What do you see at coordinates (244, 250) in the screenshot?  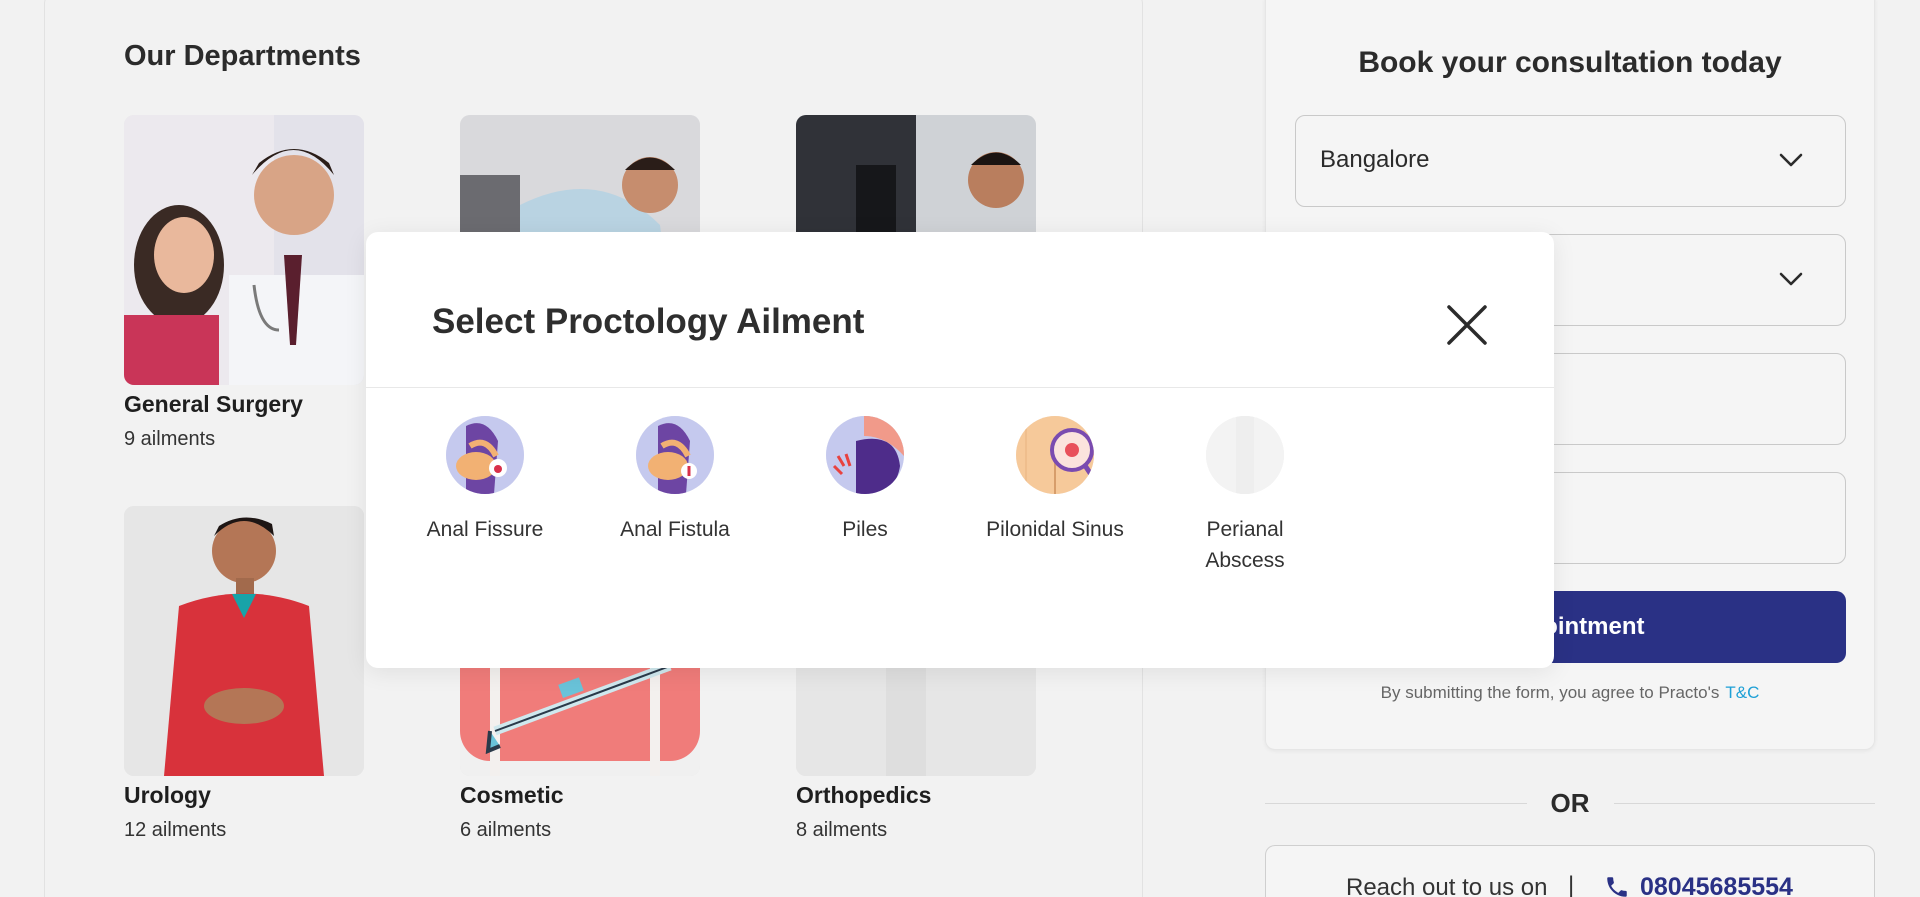 I see `dept-image-general-surgery` at bounding box center [244, 250].